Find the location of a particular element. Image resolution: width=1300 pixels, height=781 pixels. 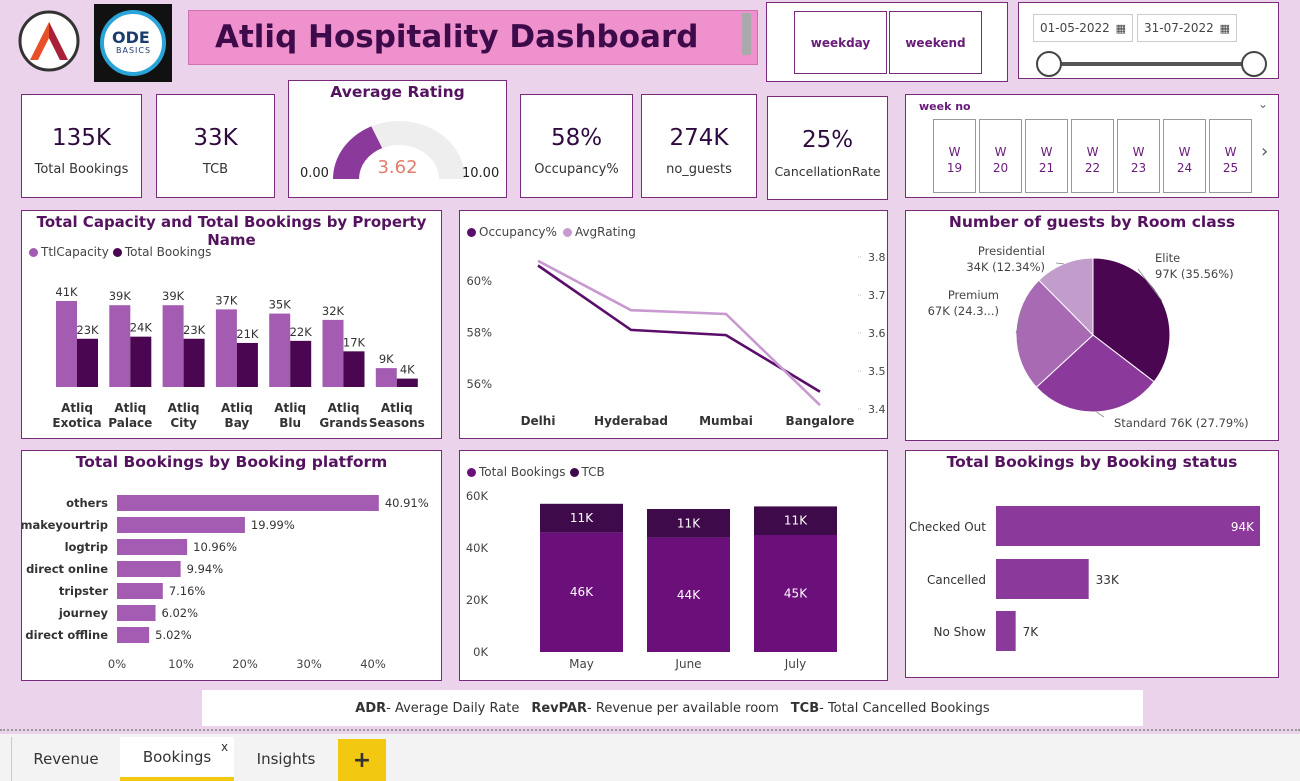

pie-label: Standard 76K (27.79%) is located at coordinates (1181, 423).